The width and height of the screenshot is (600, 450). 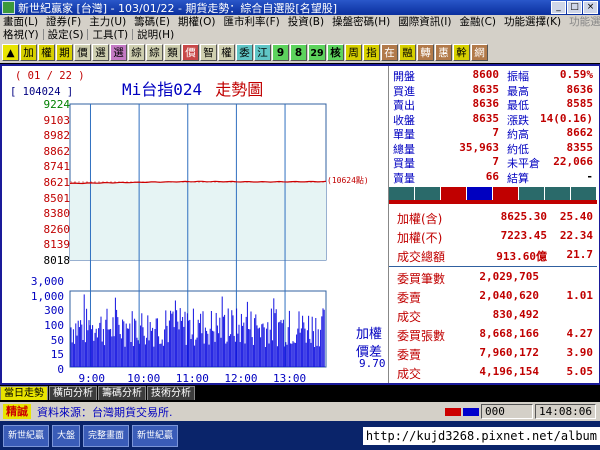 What do you see at coordinates (580, 295) in the screenshot?
I see `order-ratio: 1.01` at bounding box center [580, 295].